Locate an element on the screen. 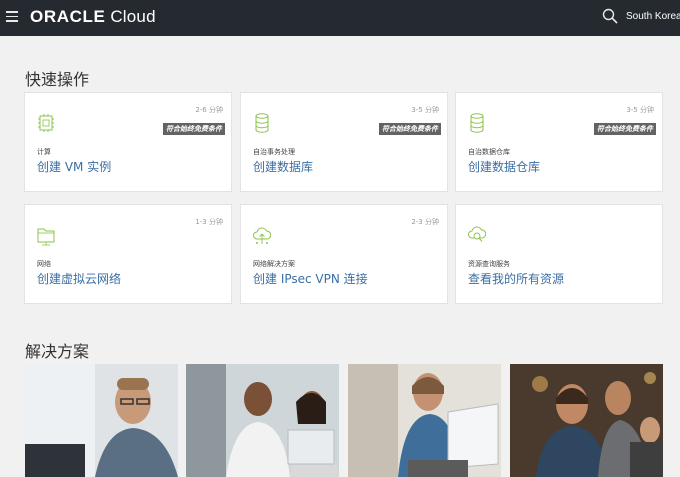 This screenshot has width=680, height=477. quick-action-card-create-vcn: 1-3 分钟 网络 创建虚拟云网络 is located at coordinates (128, 254).